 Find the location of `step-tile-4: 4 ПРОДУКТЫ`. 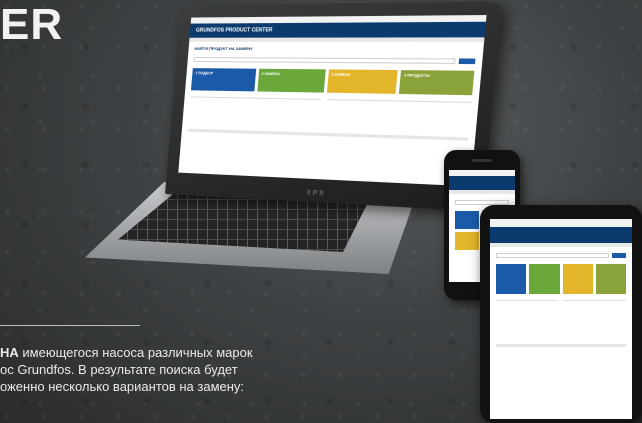

step-tile-4: 4 ПРОДУКТЫ is located at coordinates (437, 83).